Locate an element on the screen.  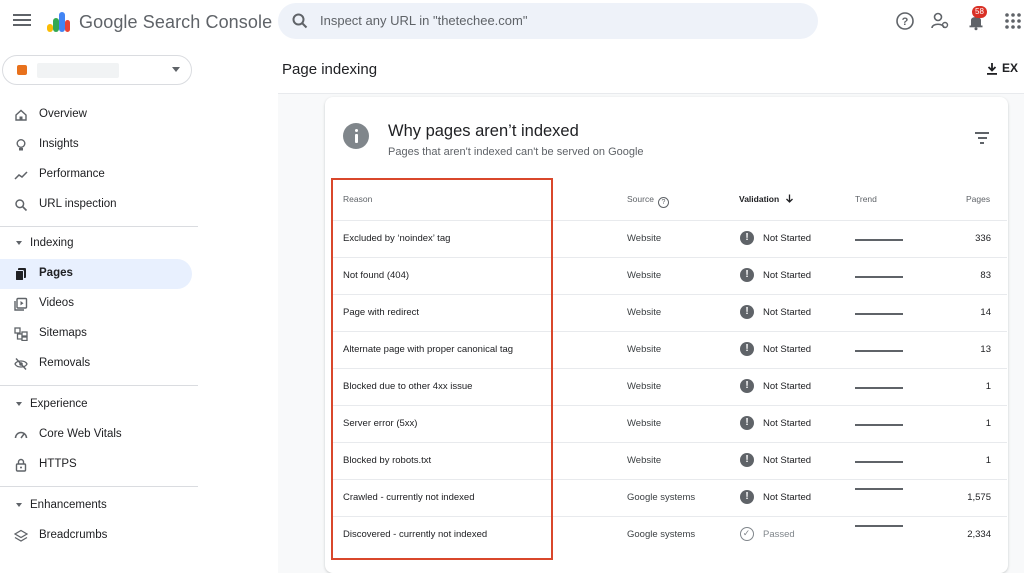
pages-count-cell: 1,575 is located at coordinates (979, 497).